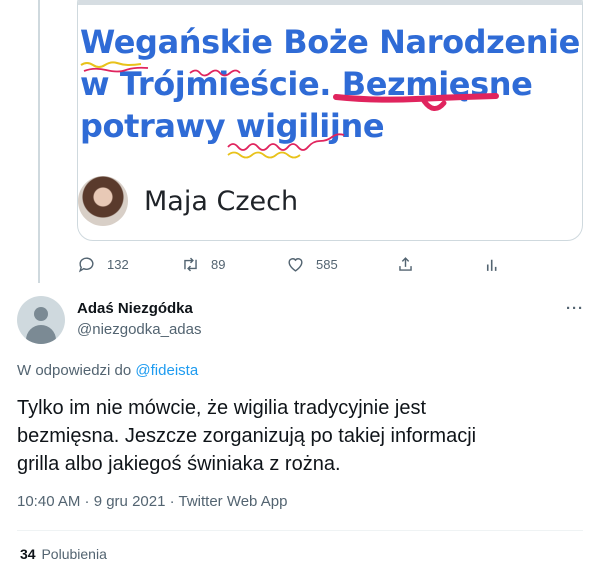 This screenshot has width=597, height=576. I want to click on user-handle: @niezgodka_adas, so click(139, 329).